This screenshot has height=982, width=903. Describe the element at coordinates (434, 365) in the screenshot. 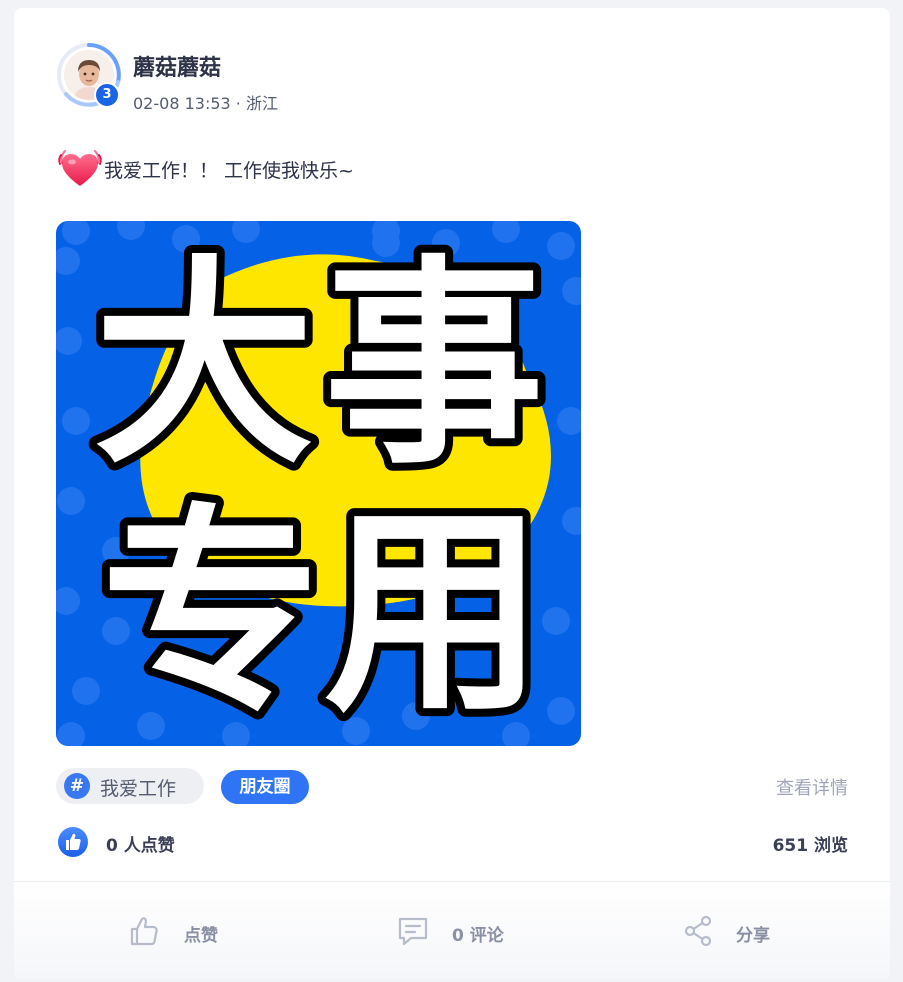

I see `image-char-2: 事` at that location.